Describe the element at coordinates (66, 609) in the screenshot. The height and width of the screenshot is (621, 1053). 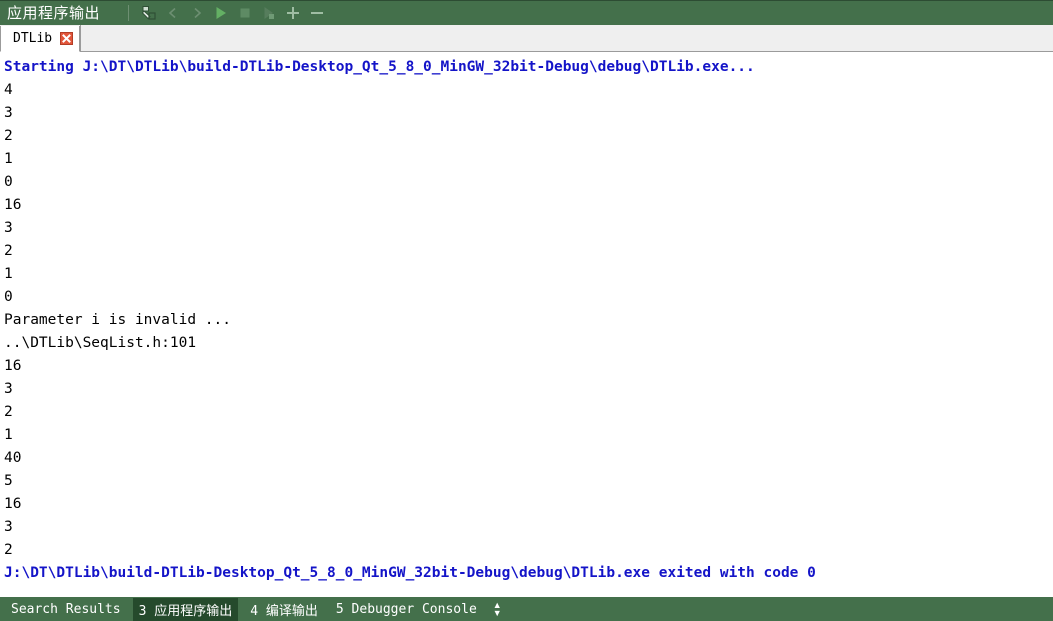
I see `status-item-0: Search Results` at that location.